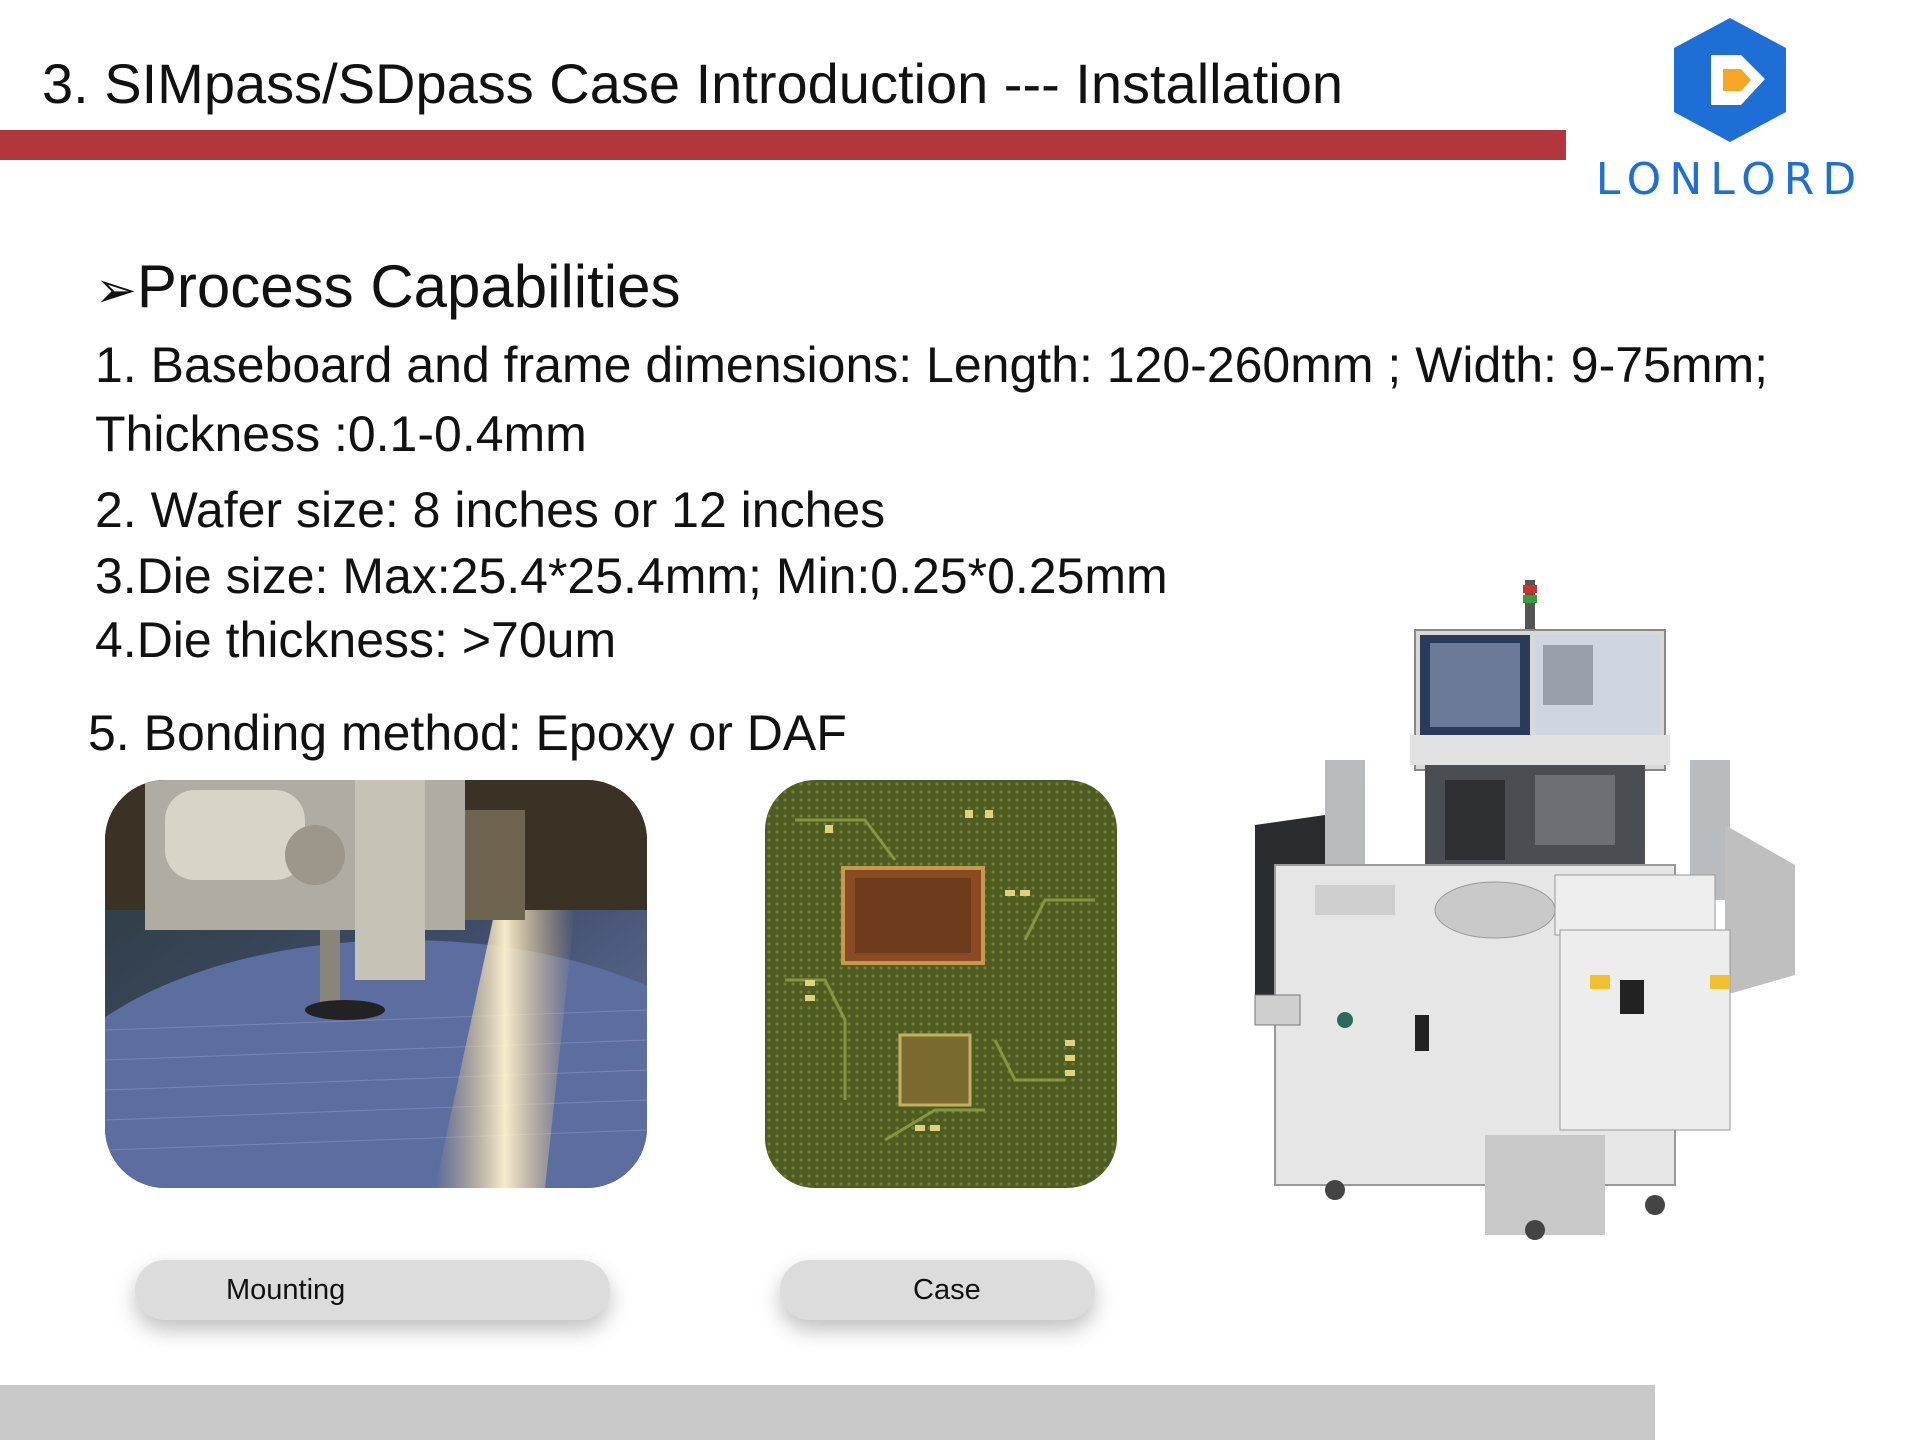 The image size is (1920, 1440). I want to click on capability-line: 2. Wafer size: 8 inches or 12 inches, so click(490, 510).